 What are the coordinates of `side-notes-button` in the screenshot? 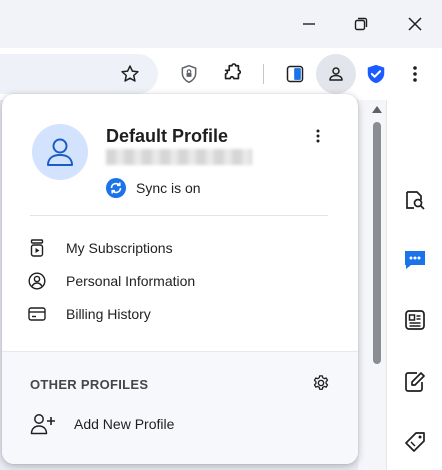 It's located at (415, 382).